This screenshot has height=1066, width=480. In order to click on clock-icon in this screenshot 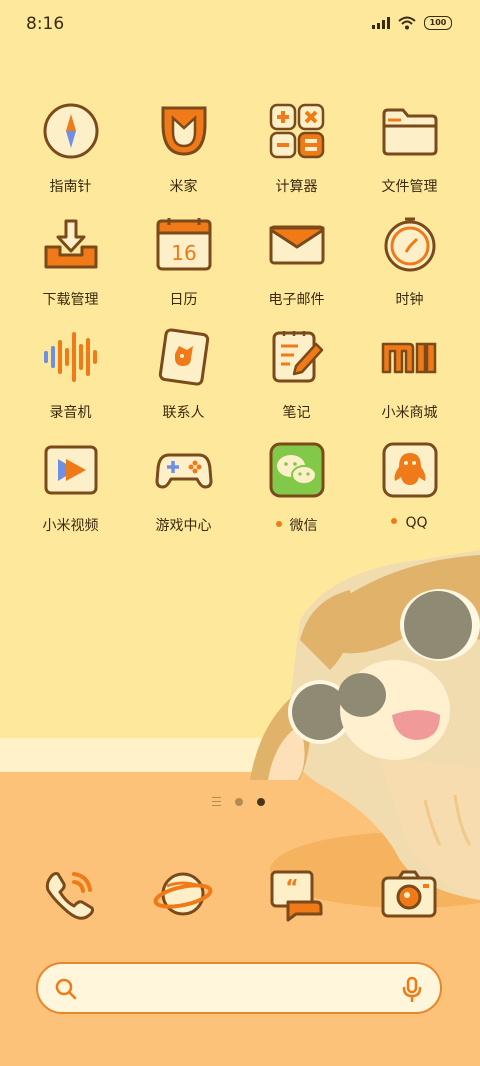, I will do `click(410, 244)`.